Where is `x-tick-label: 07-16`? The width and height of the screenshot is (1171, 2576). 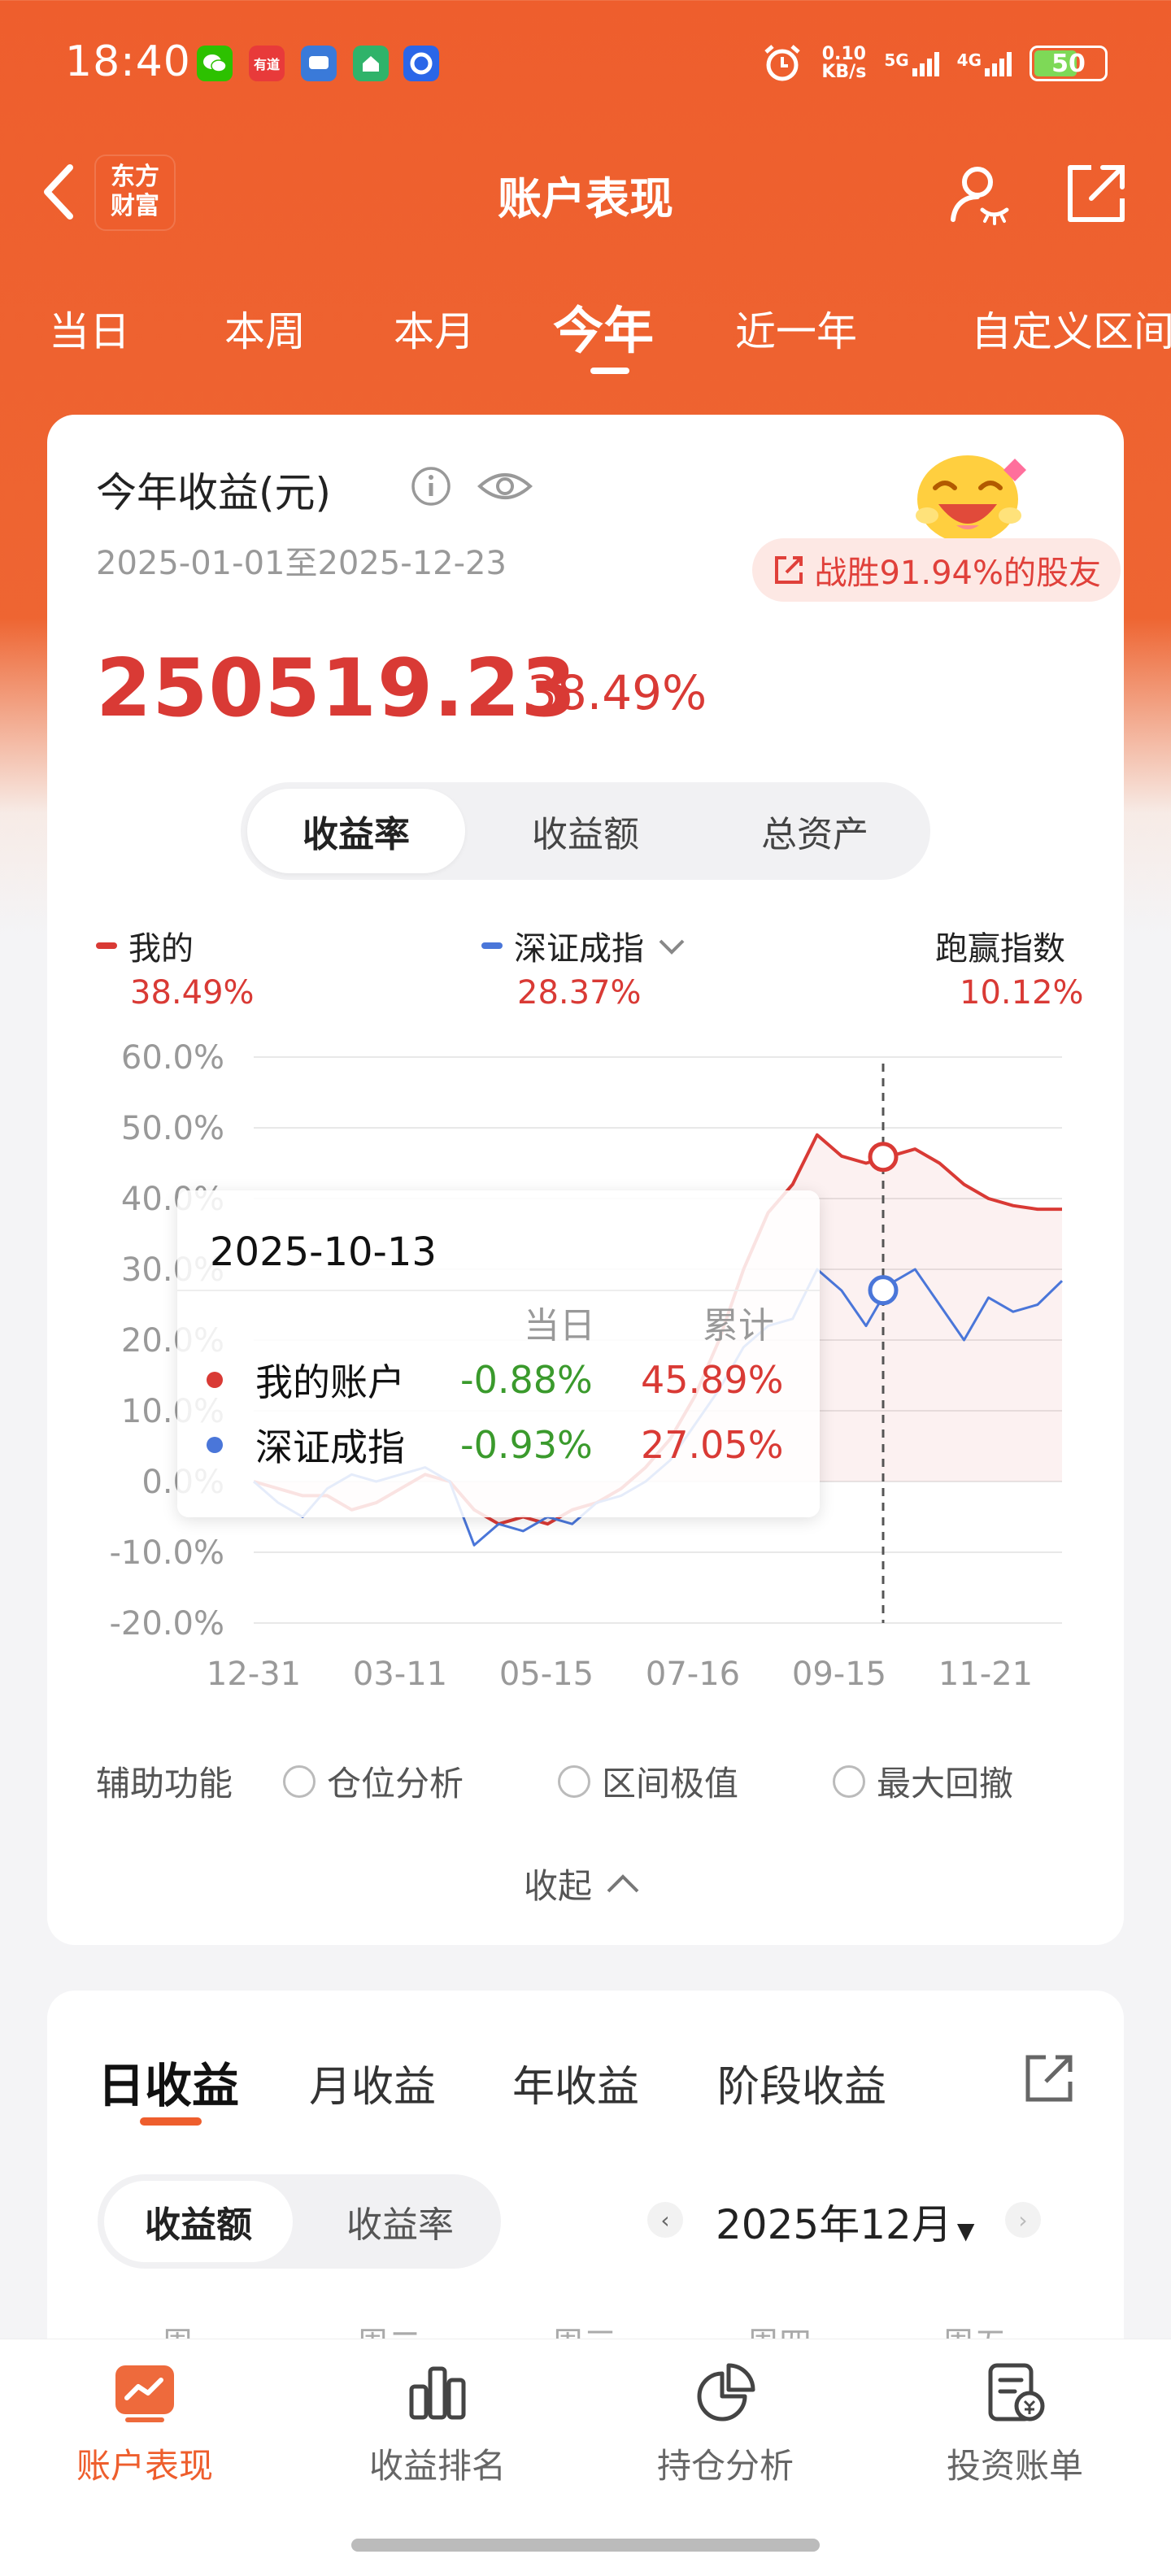 x-tick-label: 07-16 is located at coordinates (693, 1675).